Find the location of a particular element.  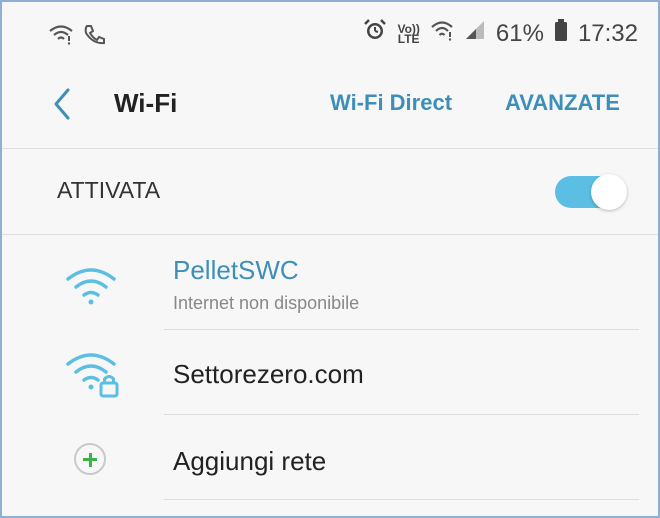

volte-icon: Vo)) LTE is located at coordinates (408, 34).